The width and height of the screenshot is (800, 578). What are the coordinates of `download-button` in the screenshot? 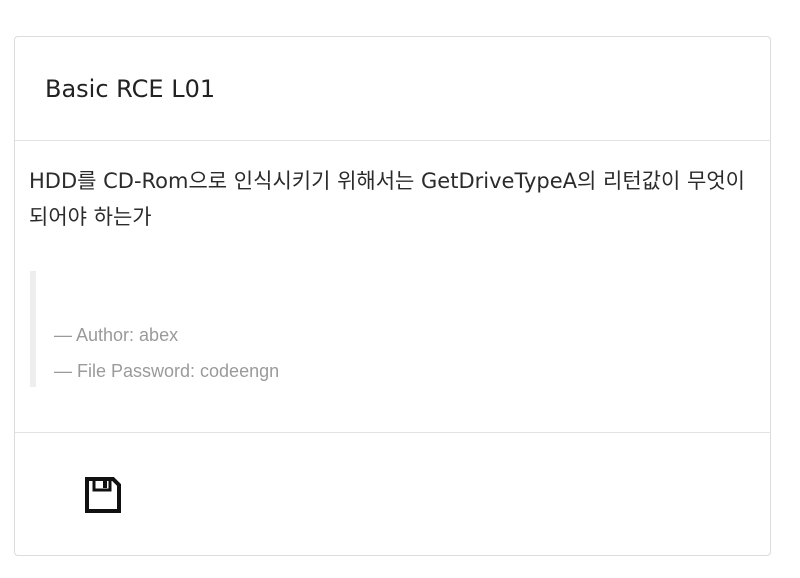 It's located at (103, 495).